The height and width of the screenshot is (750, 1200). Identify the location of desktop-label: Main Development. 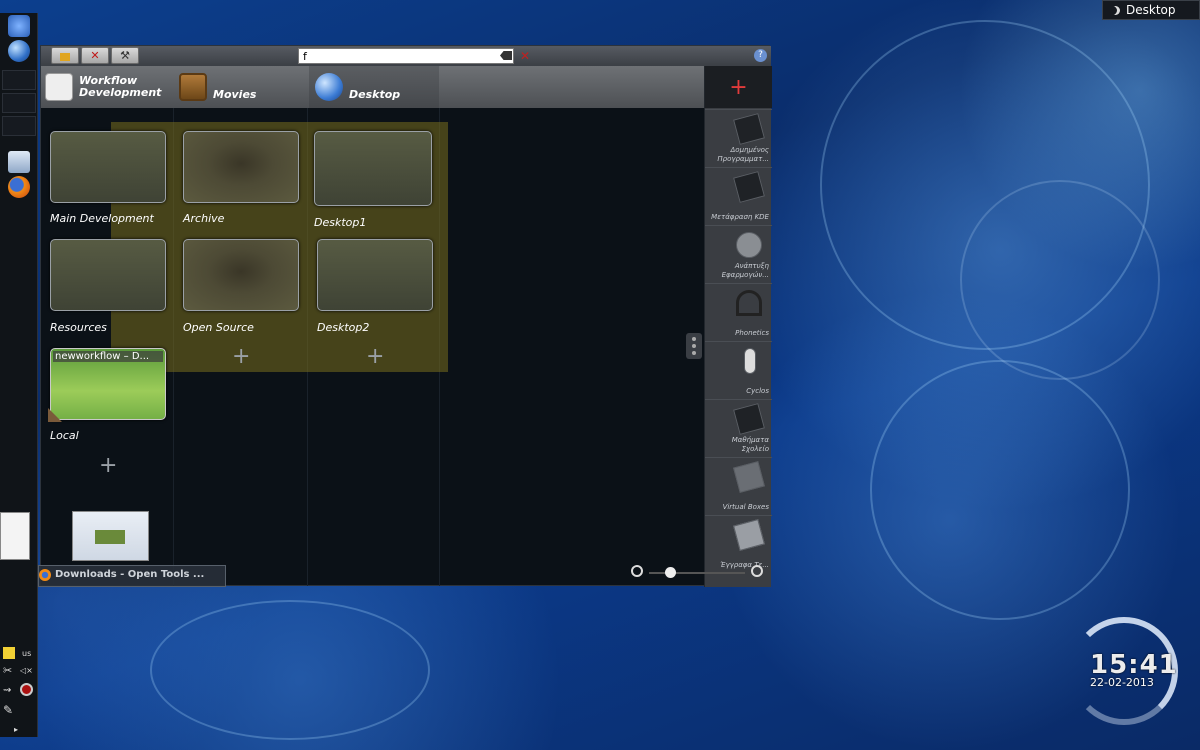
(102, 218).